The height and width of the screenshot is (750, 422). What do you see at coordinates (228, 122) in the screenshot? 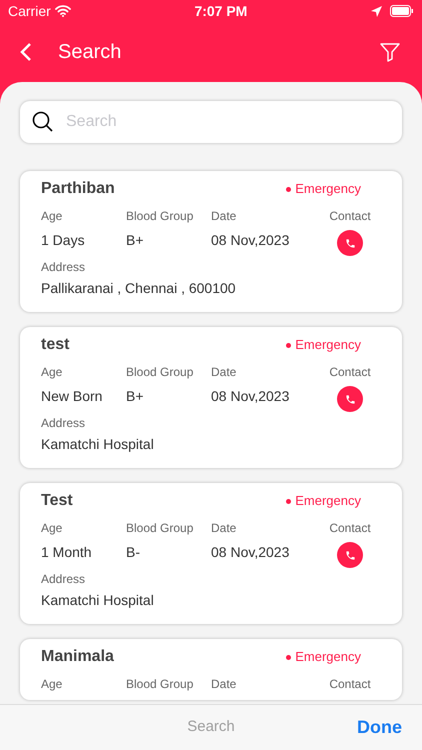
I see `search-input: Search` at bounding box center [228, 122].